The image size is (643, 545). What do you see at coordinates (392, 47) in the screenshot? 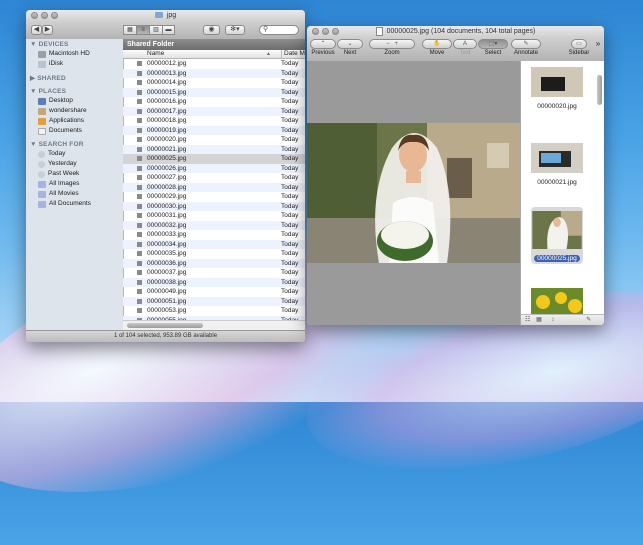
I see `zoom-control: − + Zoom` at bounding box center [392, 47].